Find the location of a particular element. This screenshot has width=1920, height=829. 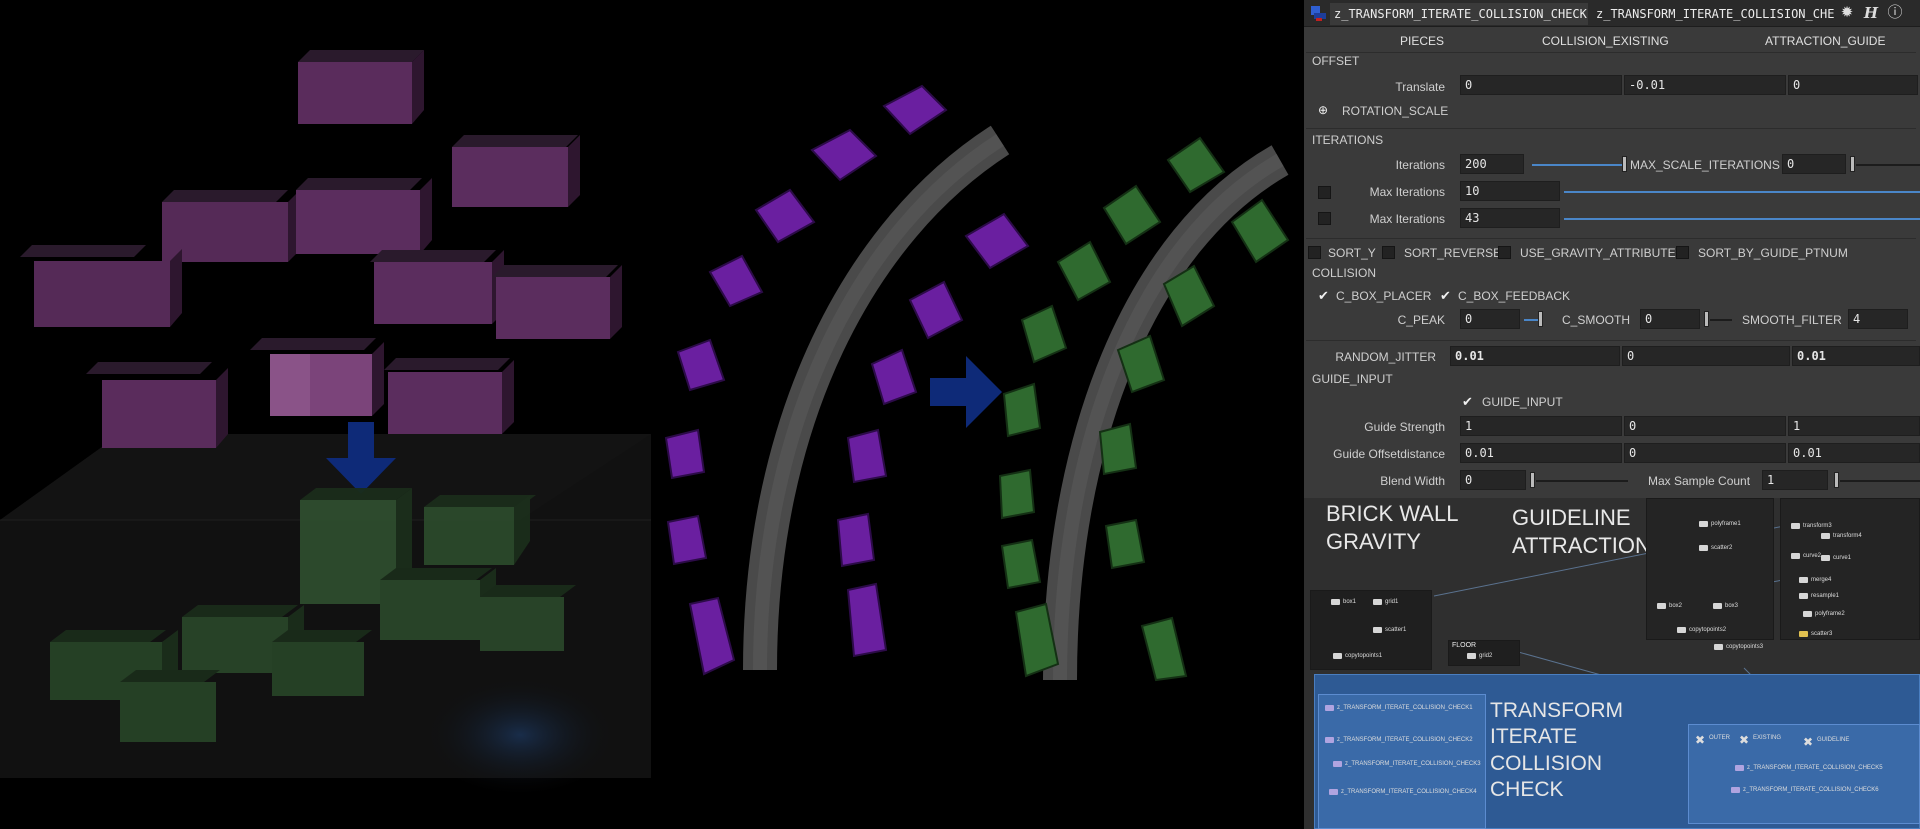

smooth-filter-label: SMOOTH_FILTER is located at coordinates (1792, 320).